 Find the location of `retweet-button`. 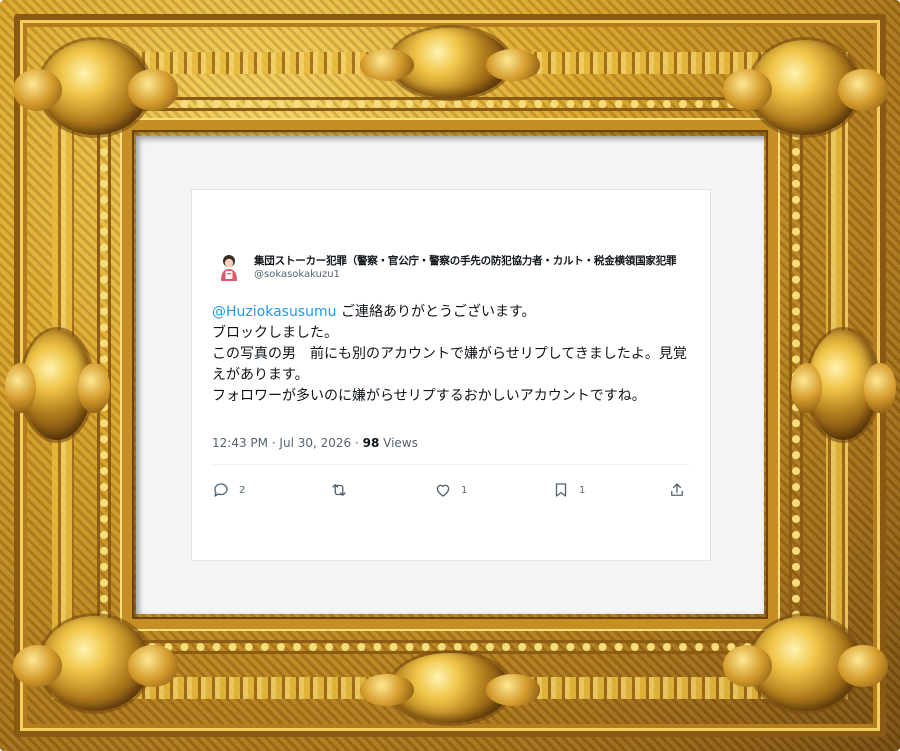

retweet-button is located at coordinates (343, 490).